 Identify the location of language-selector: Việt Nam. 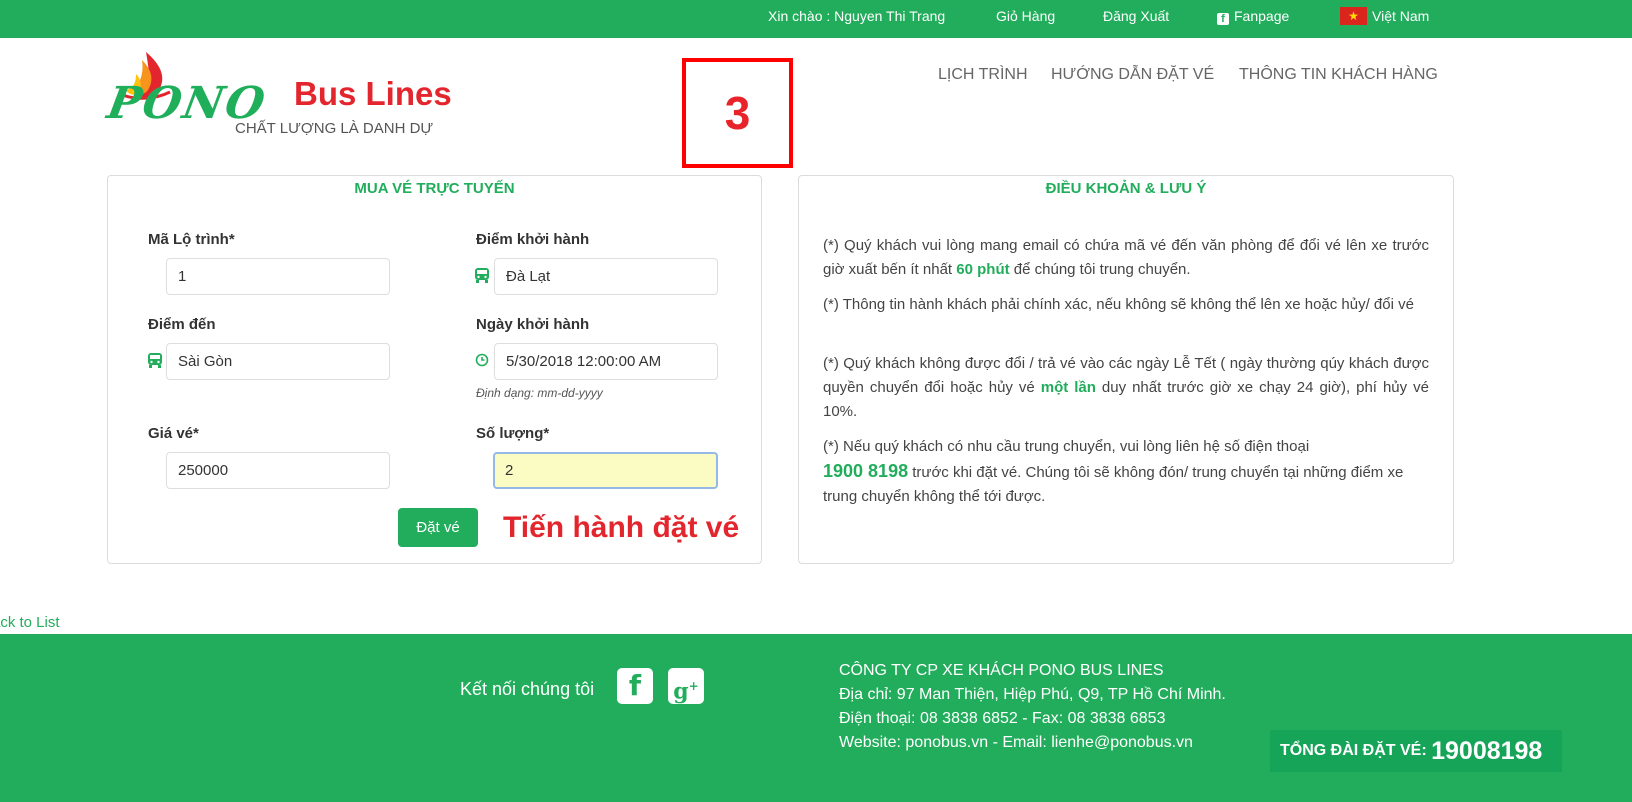
(1384, 16).